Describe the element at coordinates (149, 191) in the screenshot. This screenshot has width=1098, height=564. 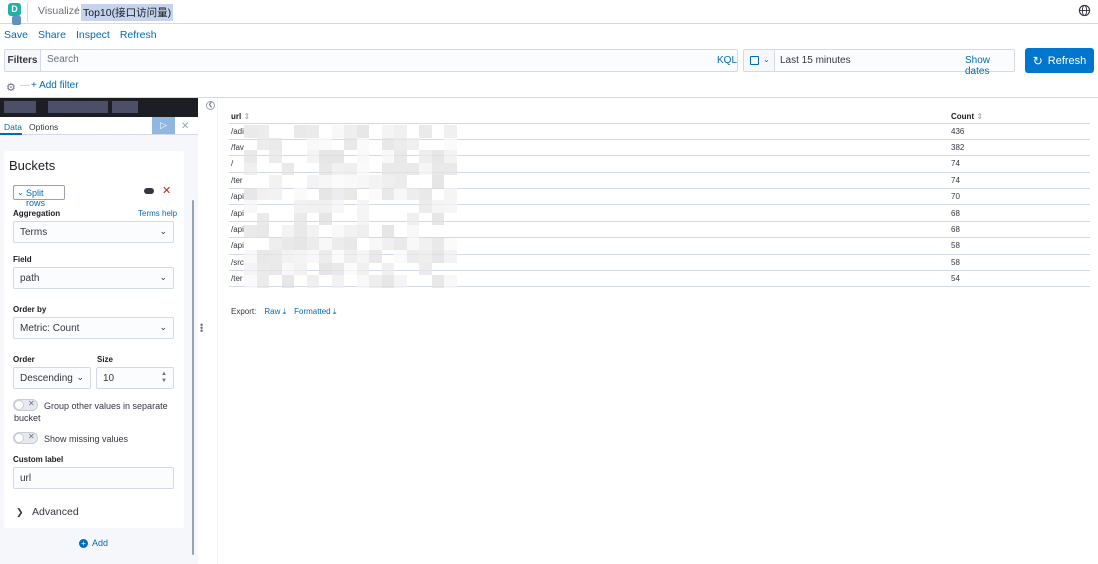
I see `toggle-aggregation-icon` at that location.